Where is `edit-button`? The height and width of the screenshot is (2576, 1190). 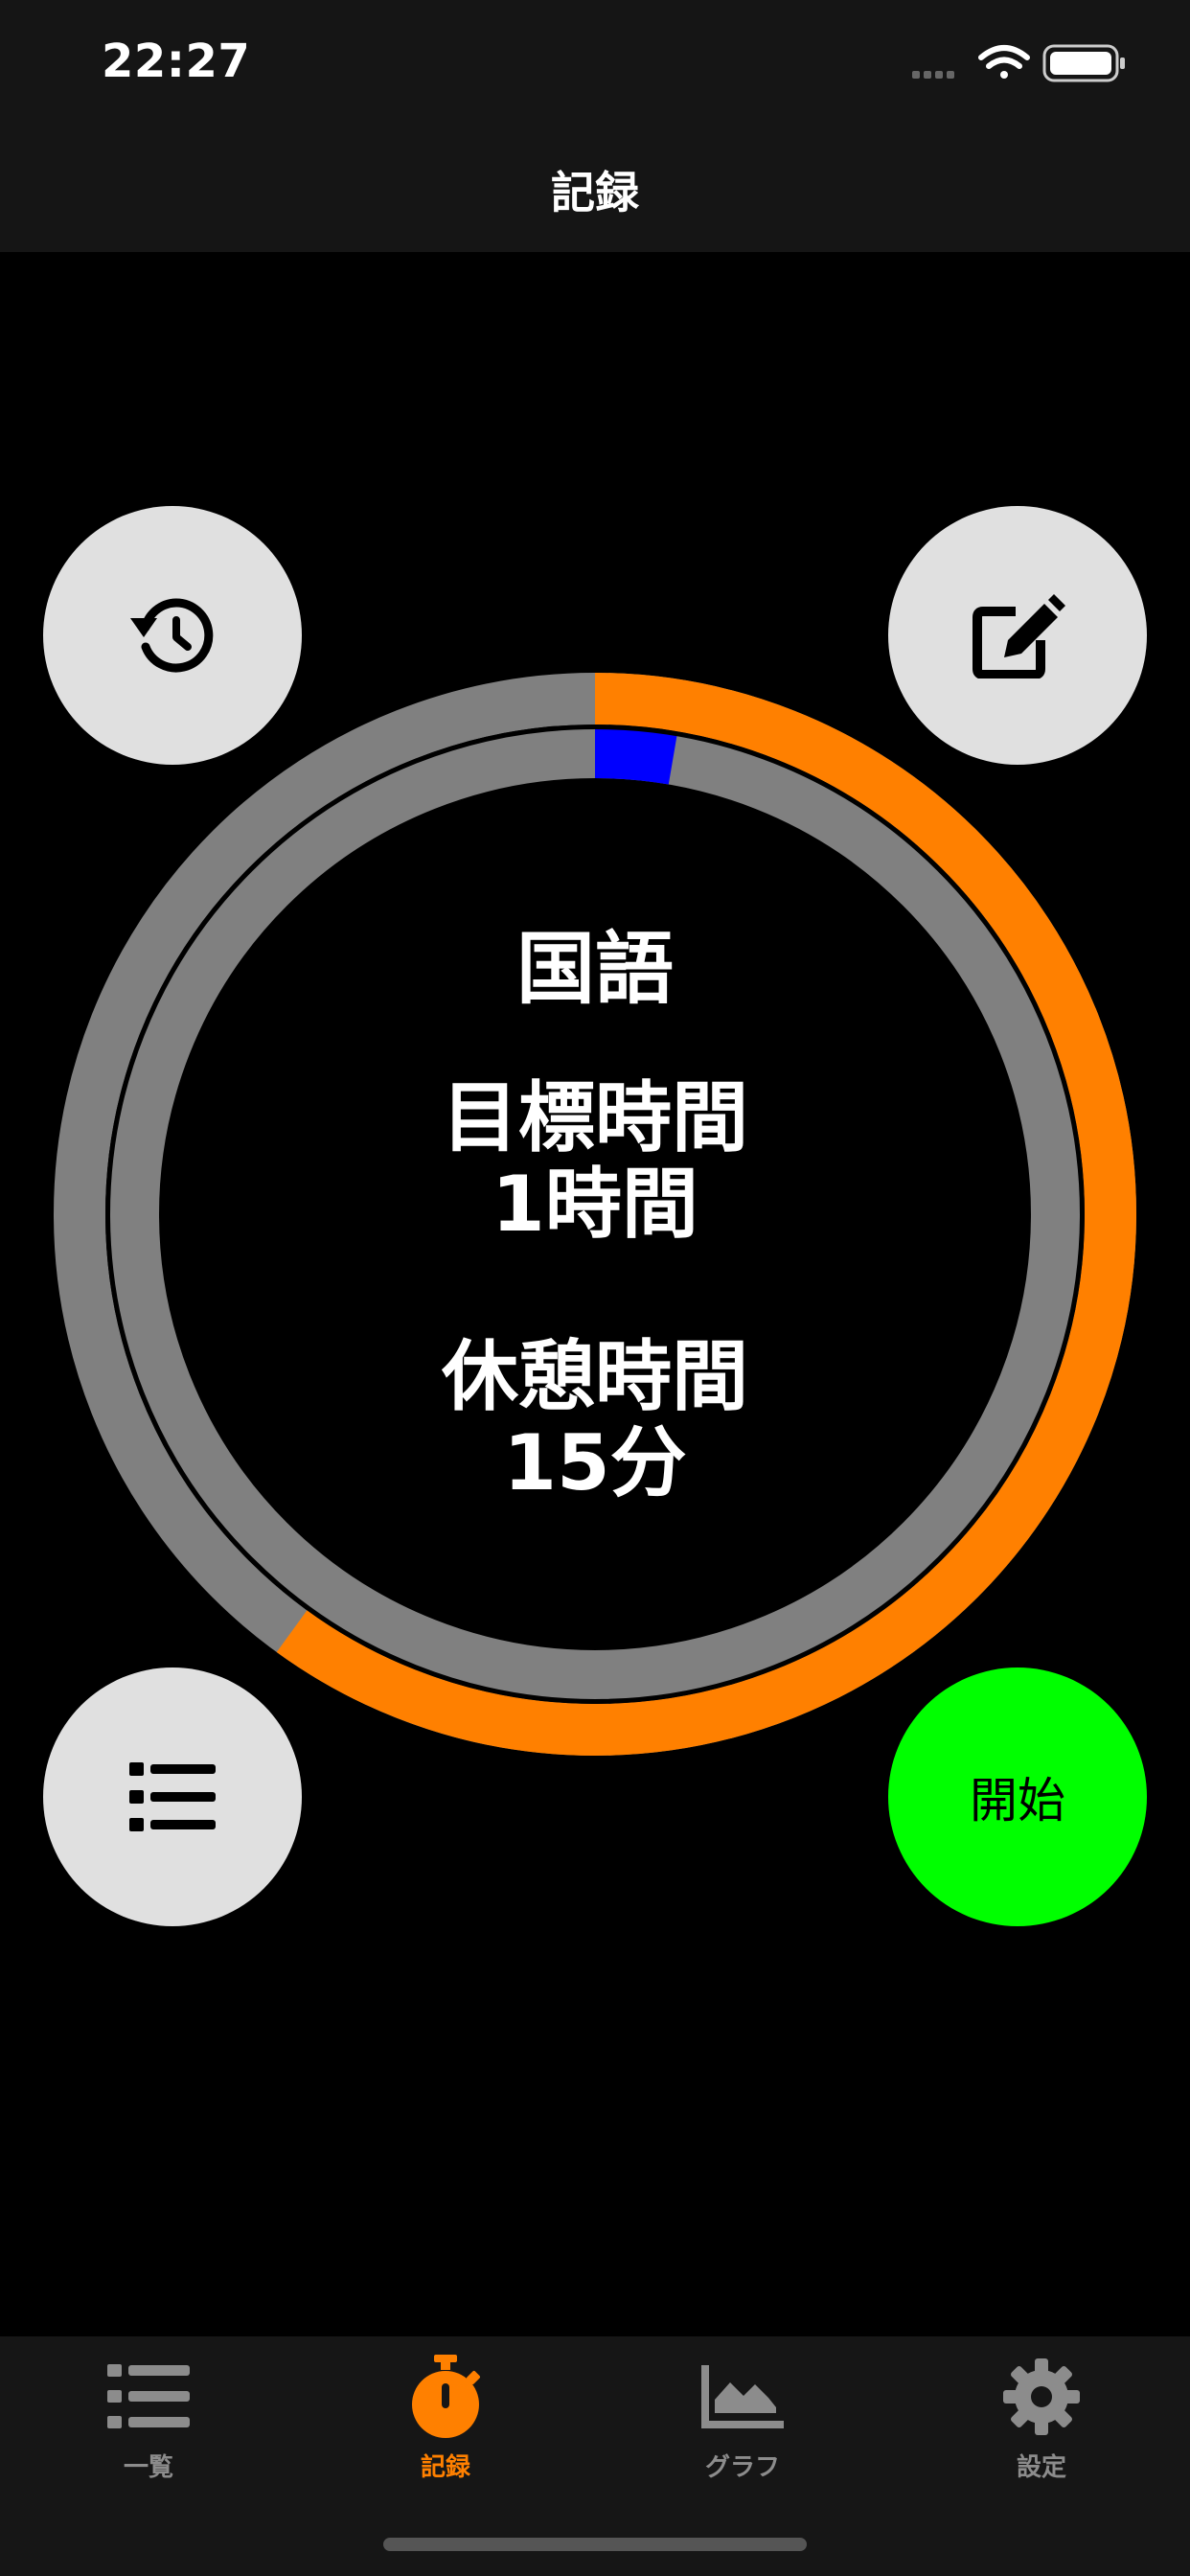 edit-button is located at coordinates (1017, 635).